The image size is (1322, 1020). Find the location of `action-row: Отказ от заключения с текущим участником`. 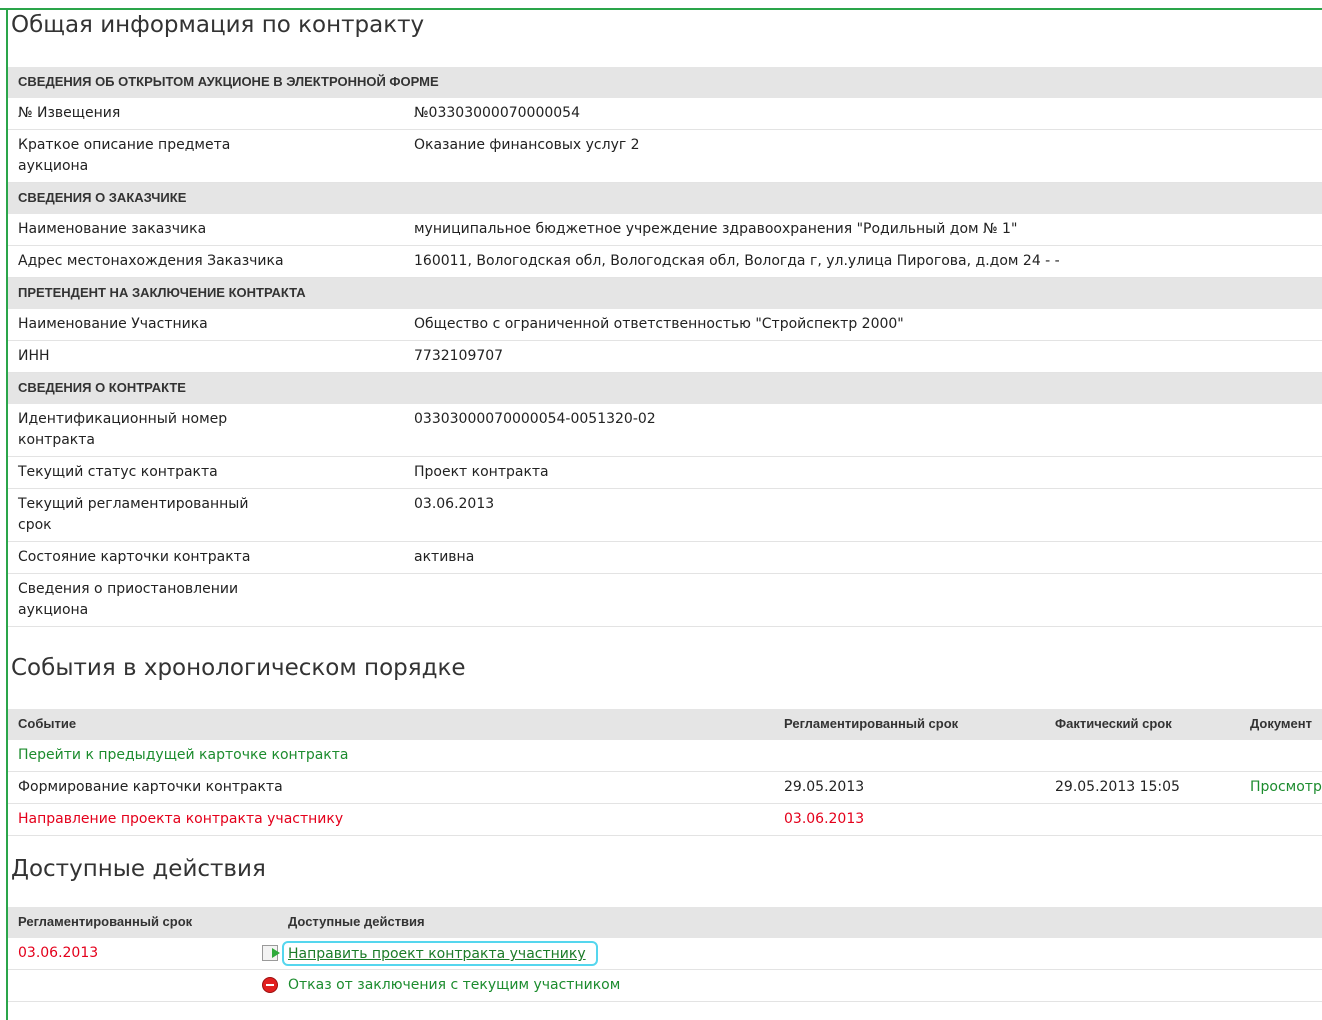

action-row: Отказ от заключения с текущим участником is located at coordinates (665, 985).